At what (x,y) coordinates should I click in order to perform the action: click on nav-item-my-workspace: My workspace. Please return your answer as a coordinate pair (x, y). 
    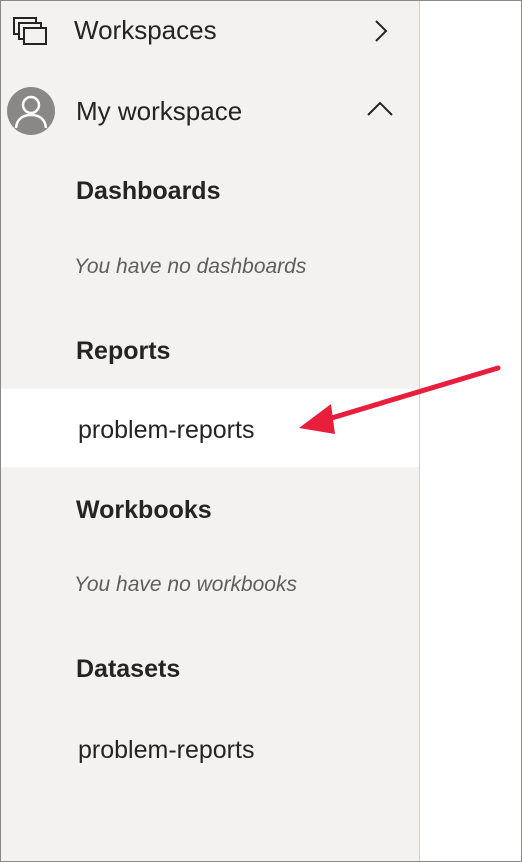
    Looking at the image, I should click on (210, 112).